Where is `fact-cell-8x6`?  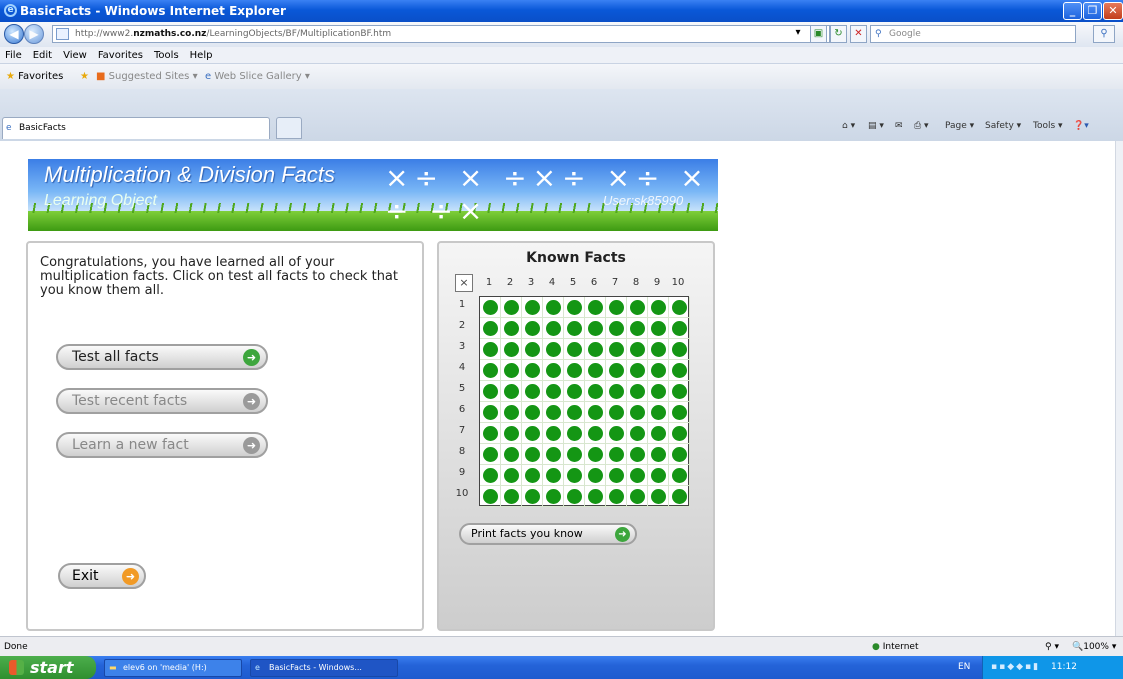 fact-cell-8x6 is located at coordinates (595, 454).